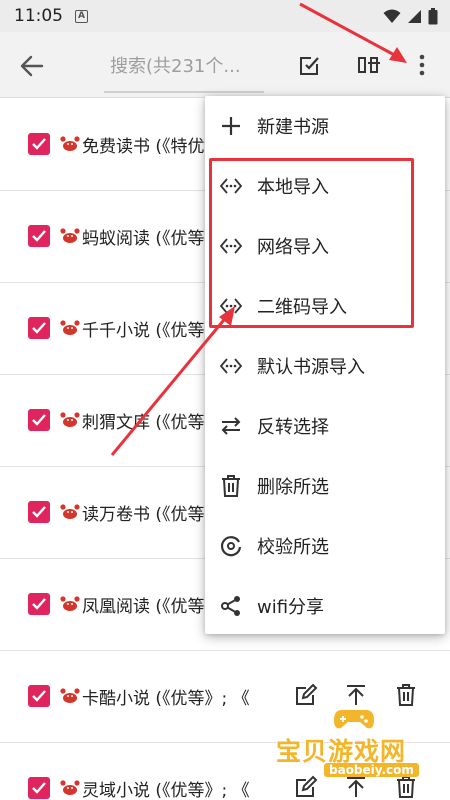 This screenshot has width=450, height=800. Describe the element at coordinates (172, 381) in the screenshot. I see `arrow-to-qr-import` at that location.